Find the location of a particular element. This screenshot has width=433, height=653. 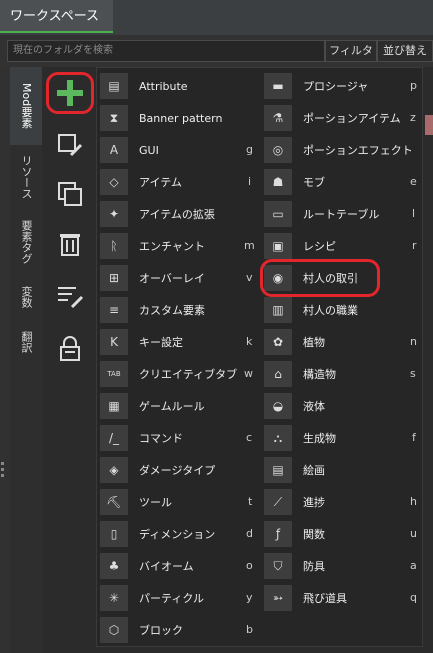

menu-item-gamerule: ▦ ゲームルール is located at coordinates (151, 406).